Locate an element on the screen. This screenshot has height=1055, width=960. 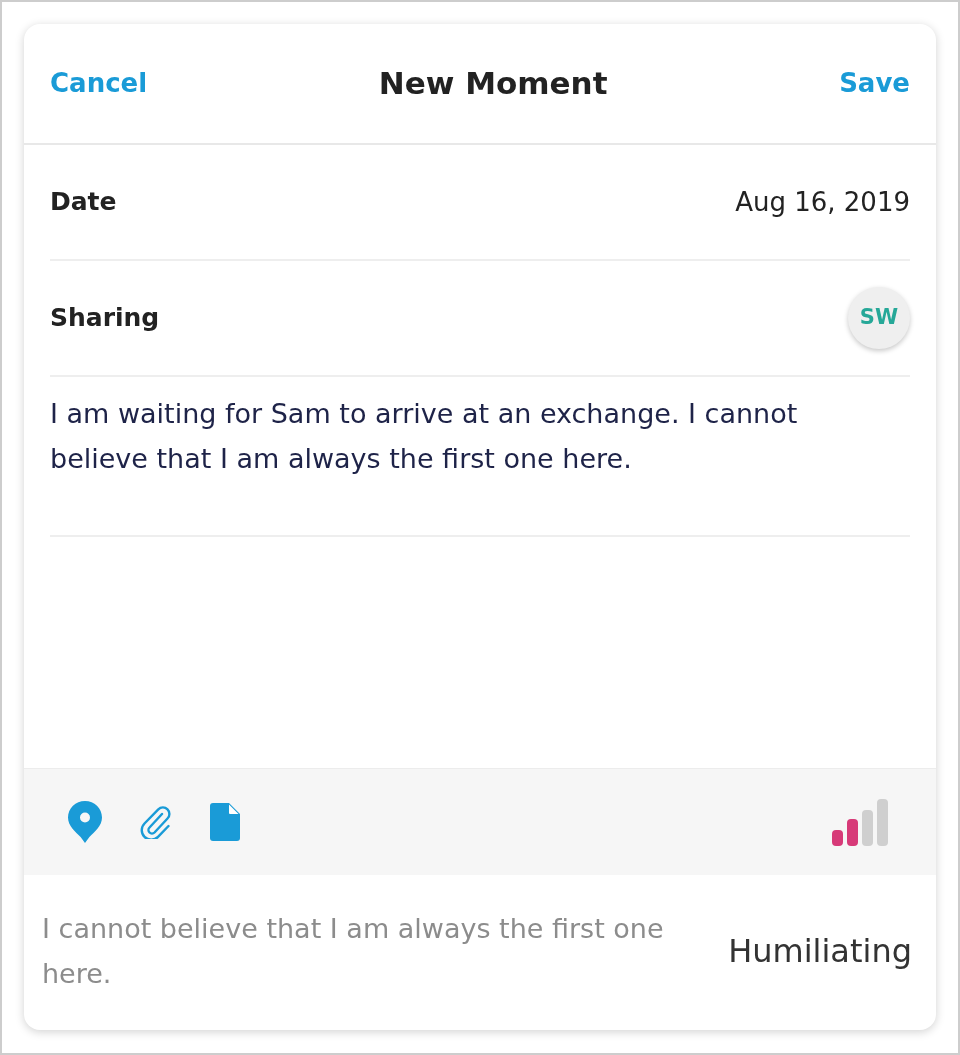
field-label: Date is located at coordinates (83, 202).